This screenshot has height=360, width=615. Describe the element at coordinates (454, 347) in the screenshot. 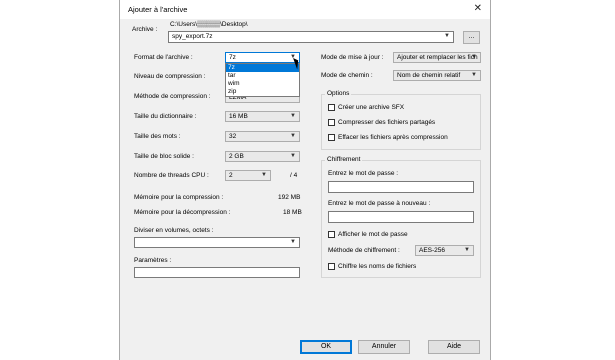

I see `help-button: Aide` at that location.